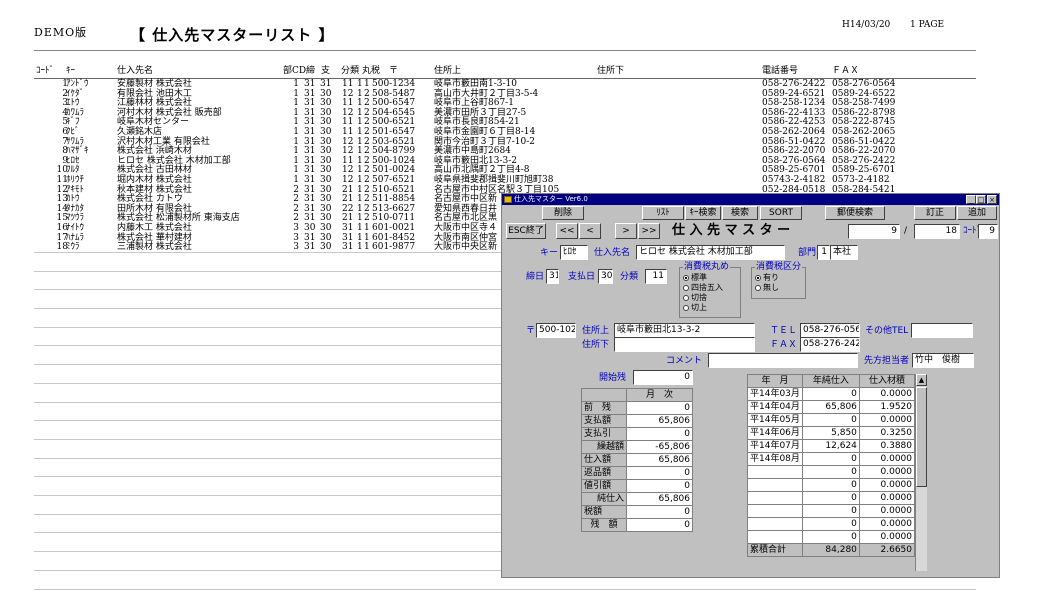 This screenshot has height=609, width=1043. I want to click on tax-type-title: 消費税区分, so click(779, 267).